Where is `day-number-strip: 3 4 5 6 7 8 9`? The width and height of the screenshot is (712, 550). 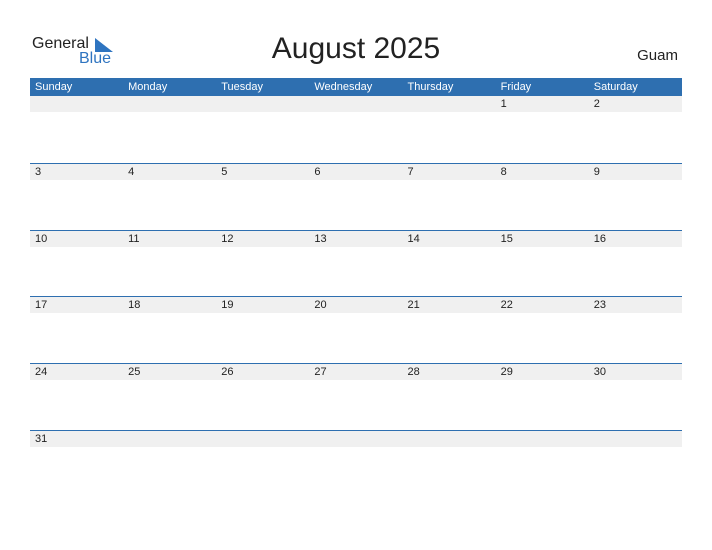 day-number-strip: 3 4 5 6 7 8 9 is located at coordinates (356, 172).